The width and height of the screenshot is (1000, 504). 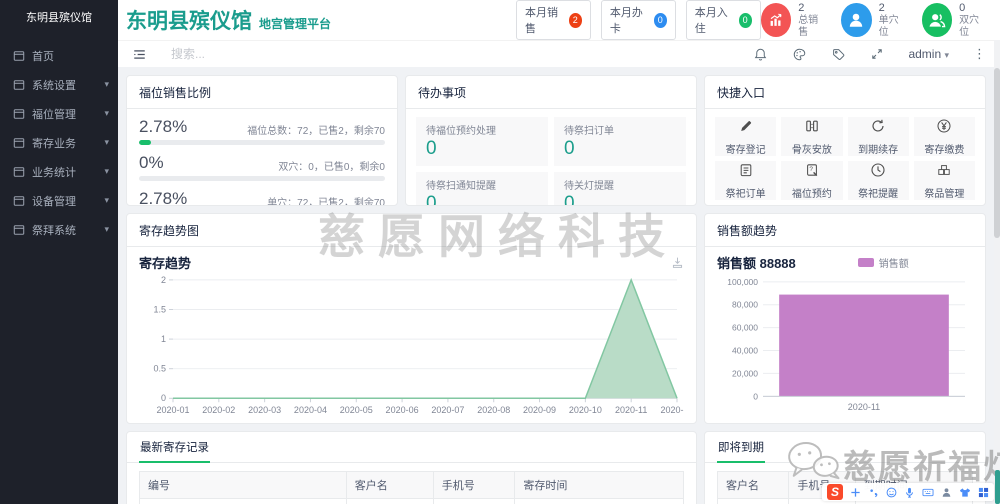 I want to click on chart-title: 寄存趋势, so click(x=165, y=263).